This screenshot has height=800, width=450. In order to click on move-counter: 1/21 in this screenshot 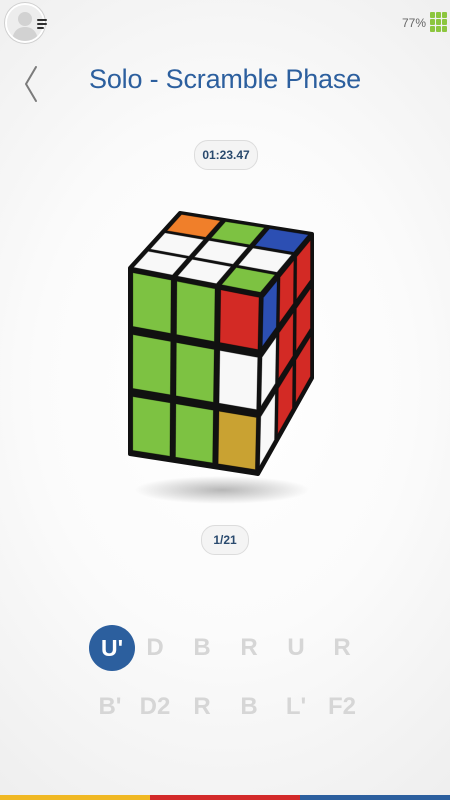, I will do `click(225, 540)`.